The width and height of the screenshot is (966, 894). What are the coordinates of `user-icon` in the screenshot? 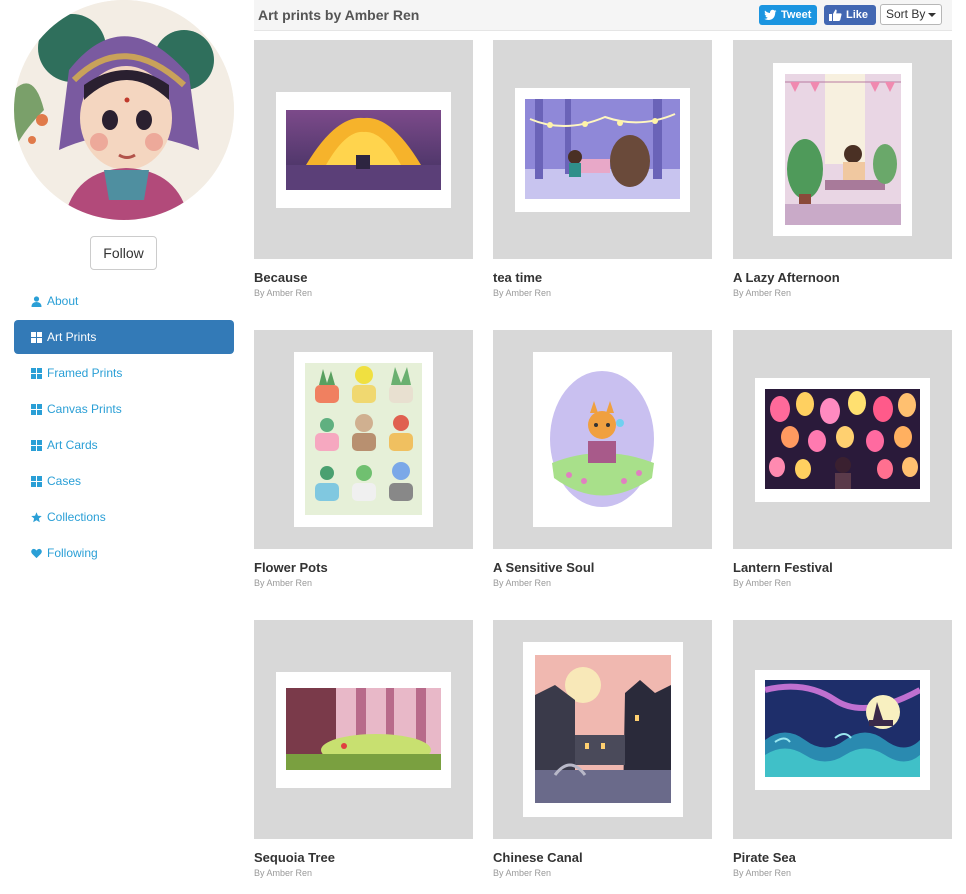 It's located at (36, 301).